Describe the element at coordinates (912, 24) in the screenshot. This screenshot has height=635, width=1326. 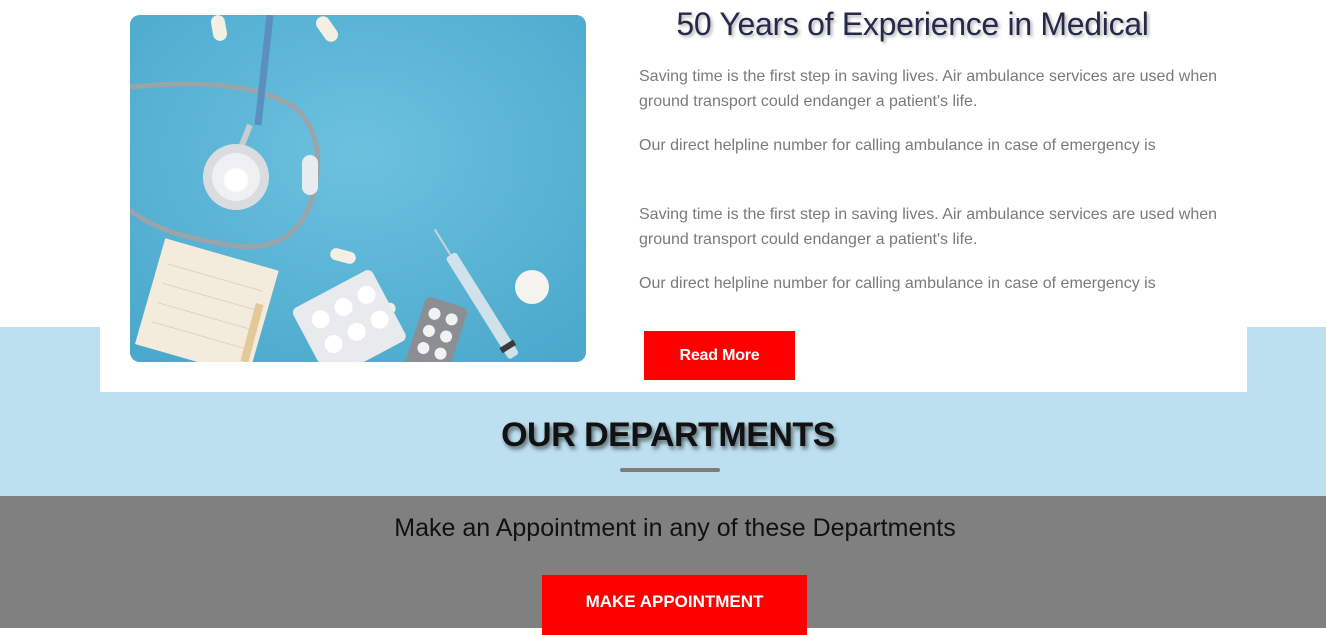
I see `about-heading: 50 Years of Experience in Medical` at that location.